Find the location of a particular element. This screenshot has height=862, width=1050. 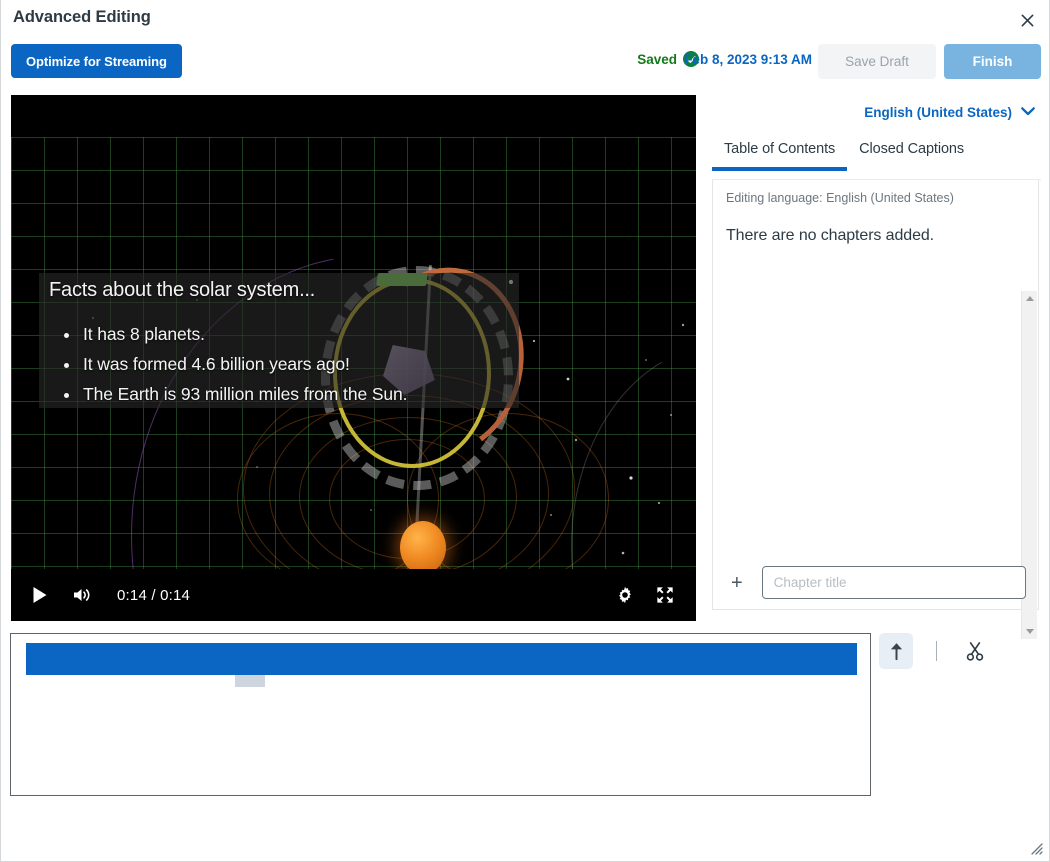

timeline-toolbar is located at coordinates (934, 651).